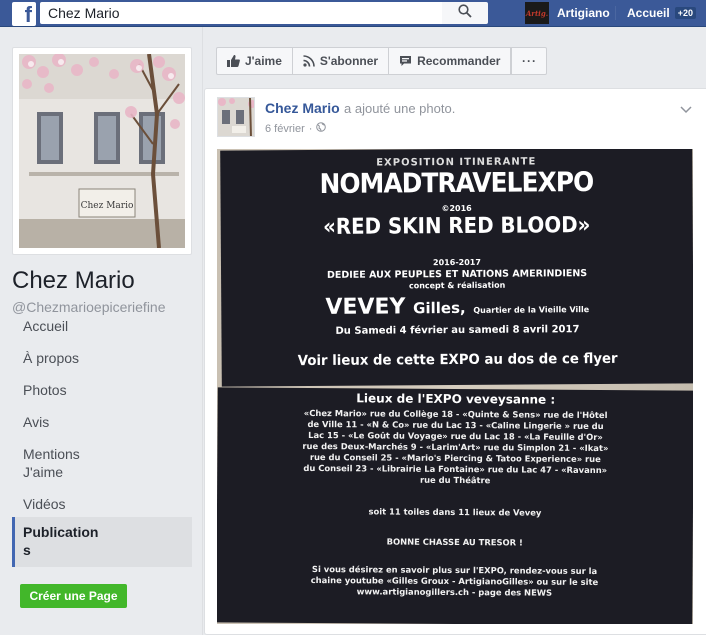 The height and width of the screenshot is (635, 706). Describe the element at coordinates (102, 504) in the screenshot. I see `nav-item-videos: Vidéos` at that location.